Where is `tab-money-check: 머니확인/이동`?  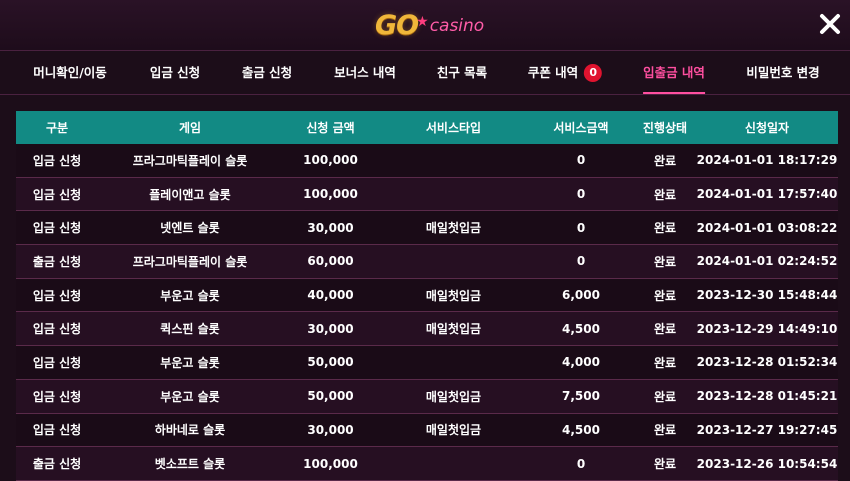
tab-money-check: 머니확인/이동 is located at coordinates (70, 72).